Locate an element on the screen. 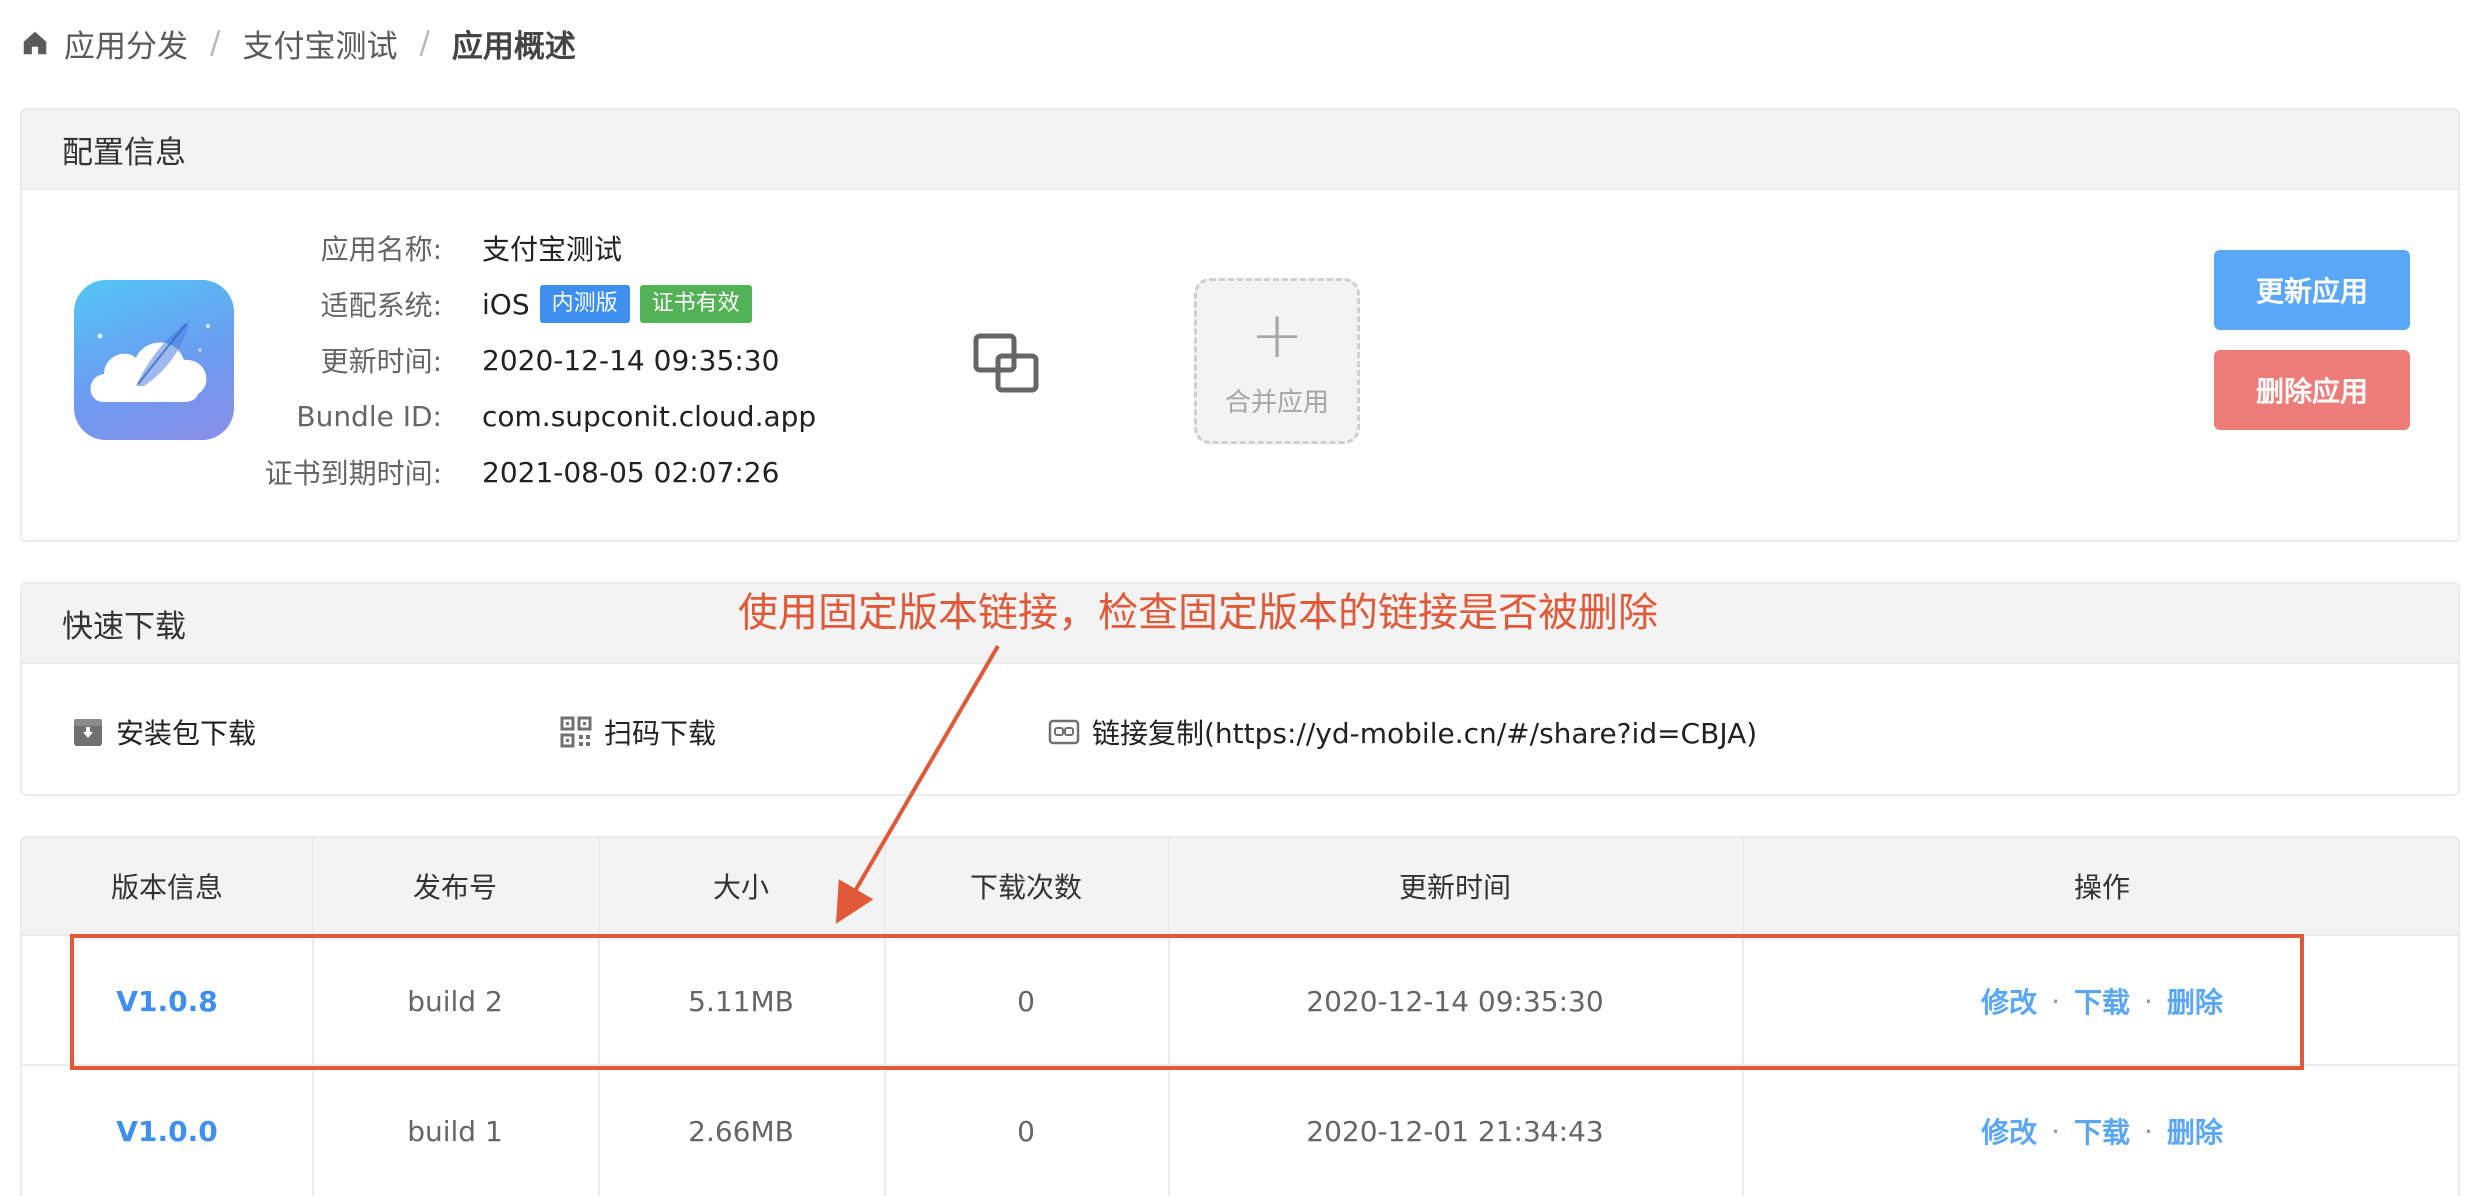 This screenshot has height=1196, width=2470. link-icon is located at coordinates (1006, 363).